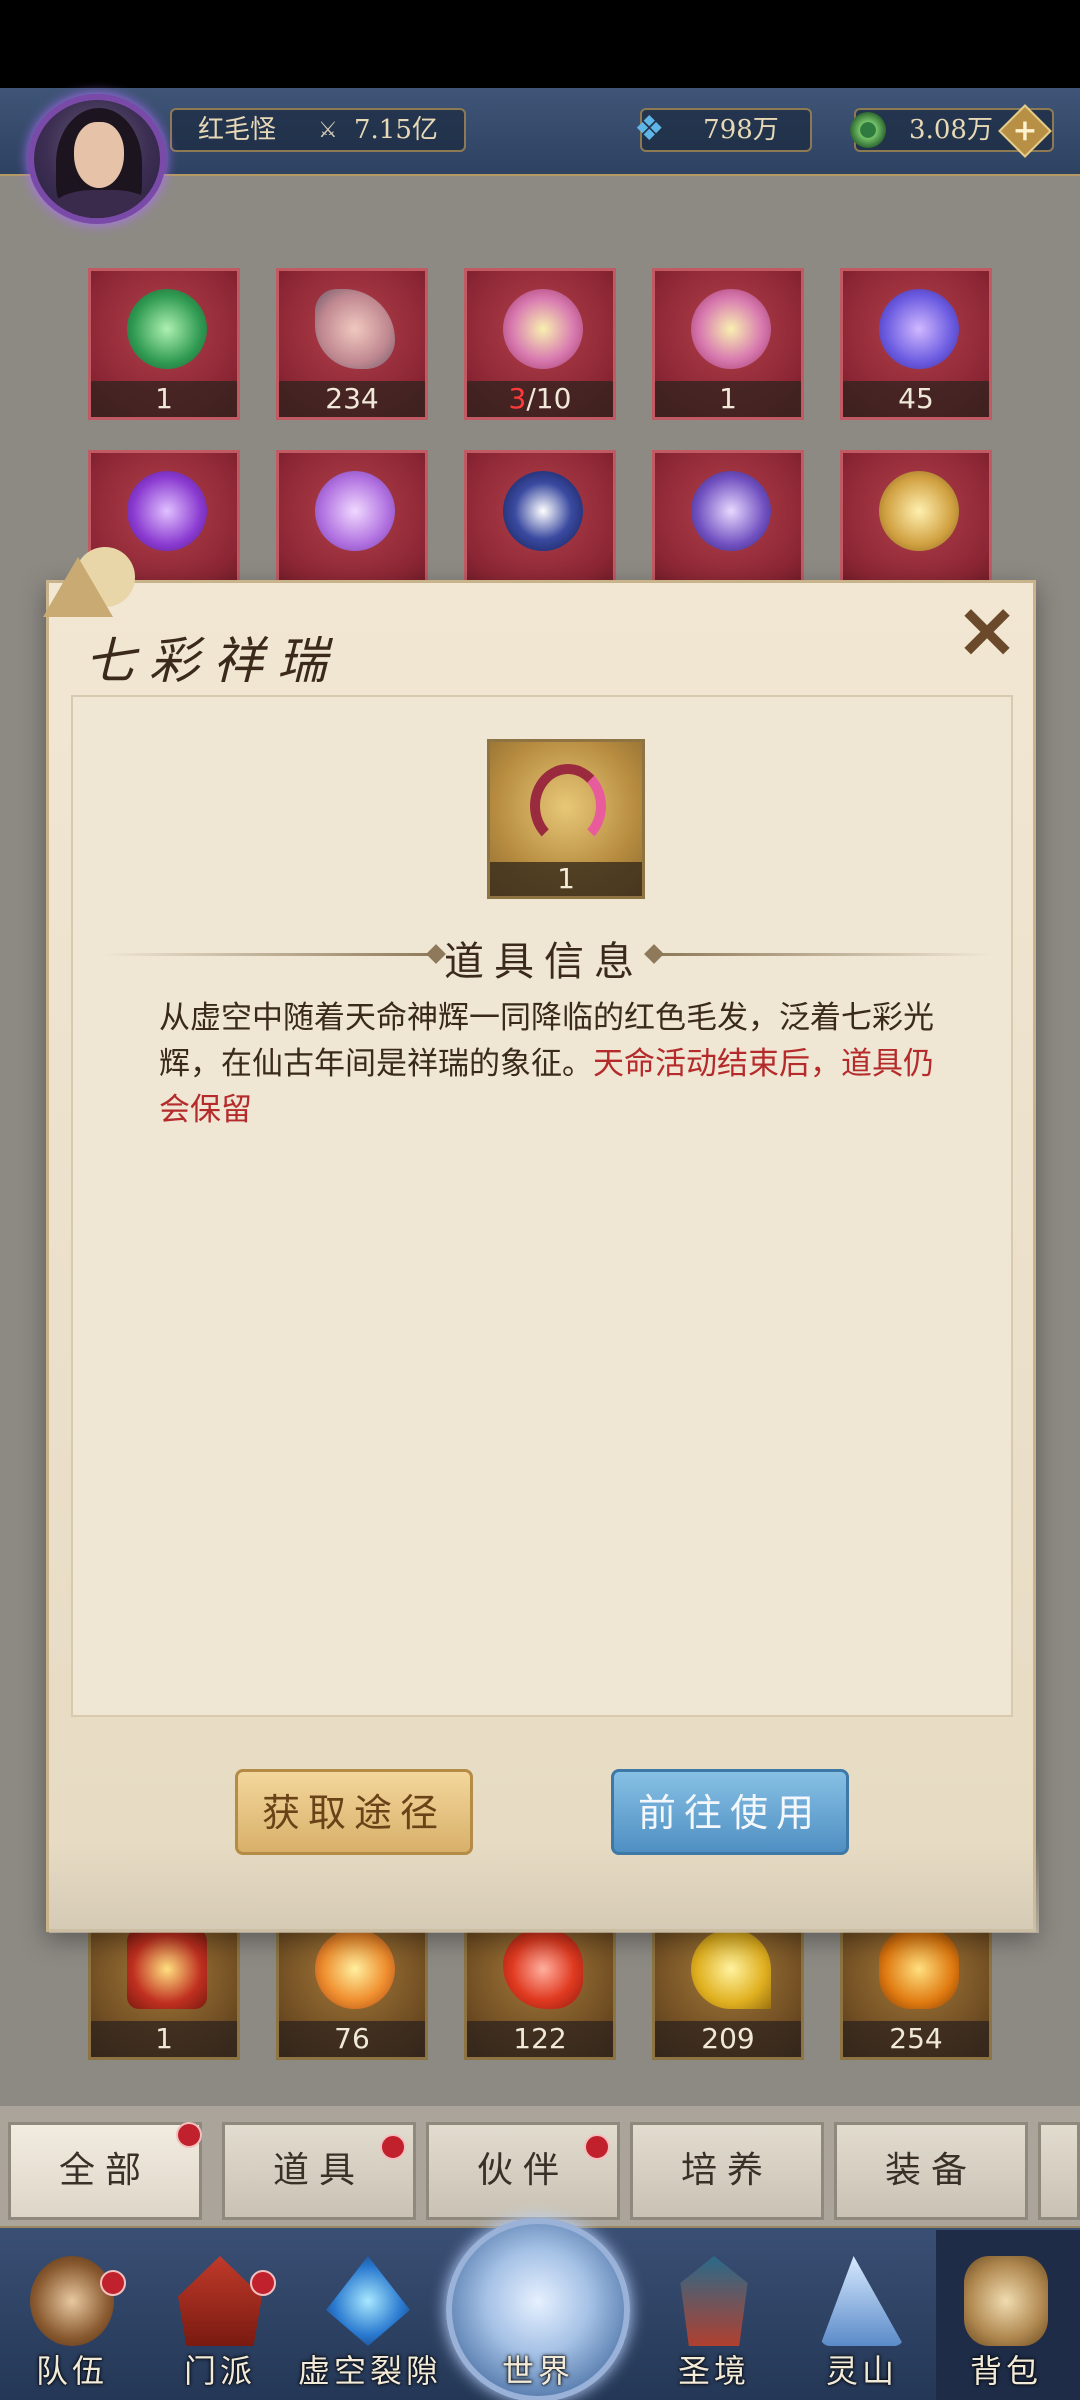 The image size is (1080, 2400). I want to click on divider-line, so click(826, 954).